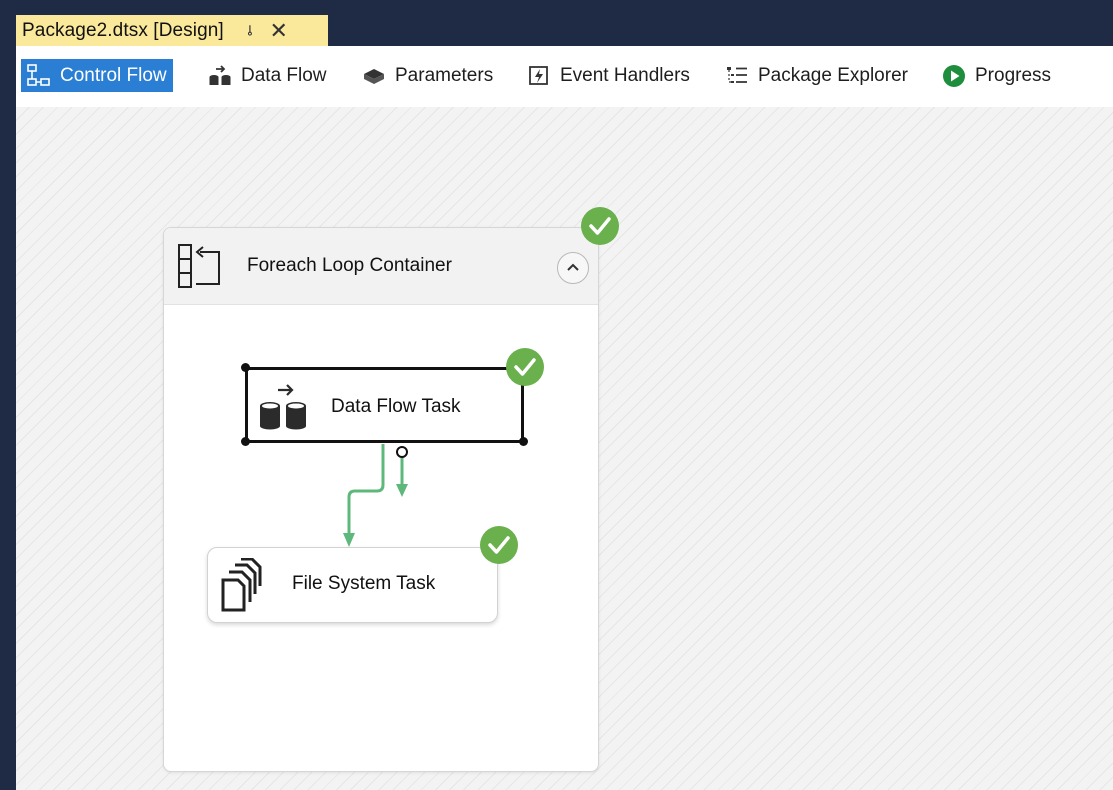 Image resolution: width=1113 pixels, height=790 pixels. What do you see at coordinates (283, 407) in the screenshot?
I see `data-flow-task-icon` at bounding box center [283, 407].